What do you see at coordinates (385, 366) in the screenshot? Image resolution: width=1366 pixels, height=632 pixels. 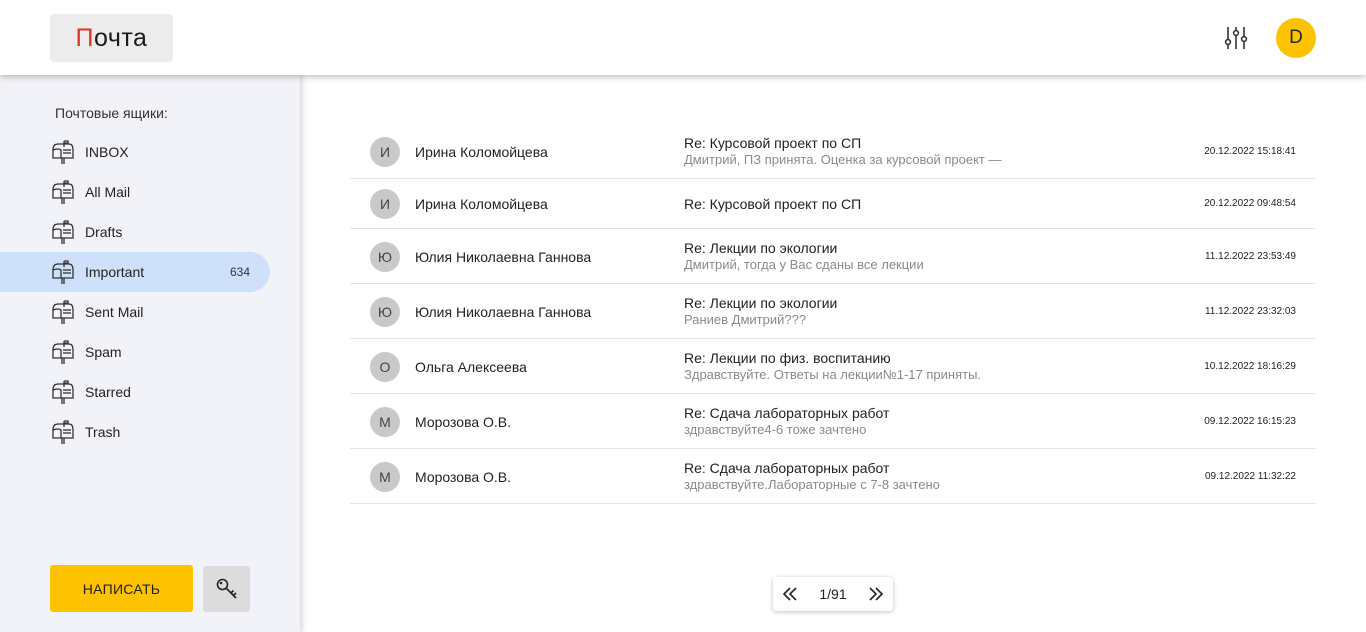 I see `sender-avatar: О` at bounding box center [385, 366].